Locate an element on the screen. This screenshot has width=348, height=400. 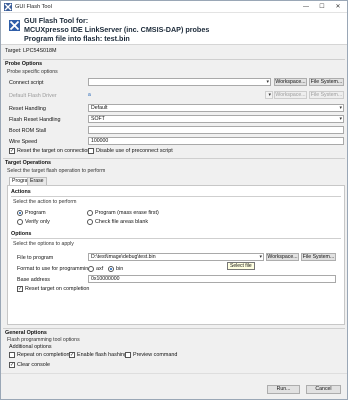
program-radio is located at coordinates (20, 213).